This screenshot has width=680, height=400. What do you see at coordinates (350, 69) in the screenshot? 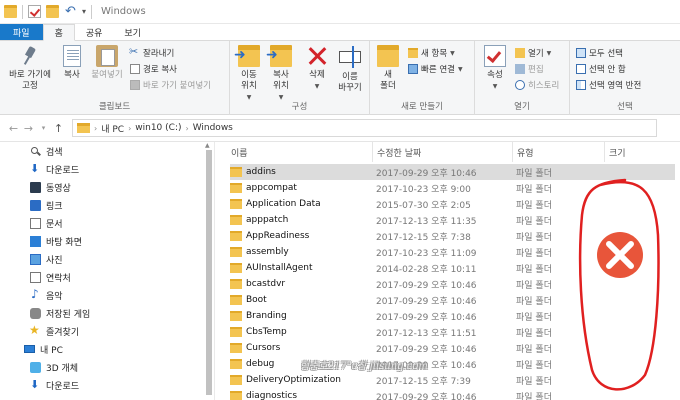
I see `rename-button: 이름 바꾸기` at bounding box center [350, 69].